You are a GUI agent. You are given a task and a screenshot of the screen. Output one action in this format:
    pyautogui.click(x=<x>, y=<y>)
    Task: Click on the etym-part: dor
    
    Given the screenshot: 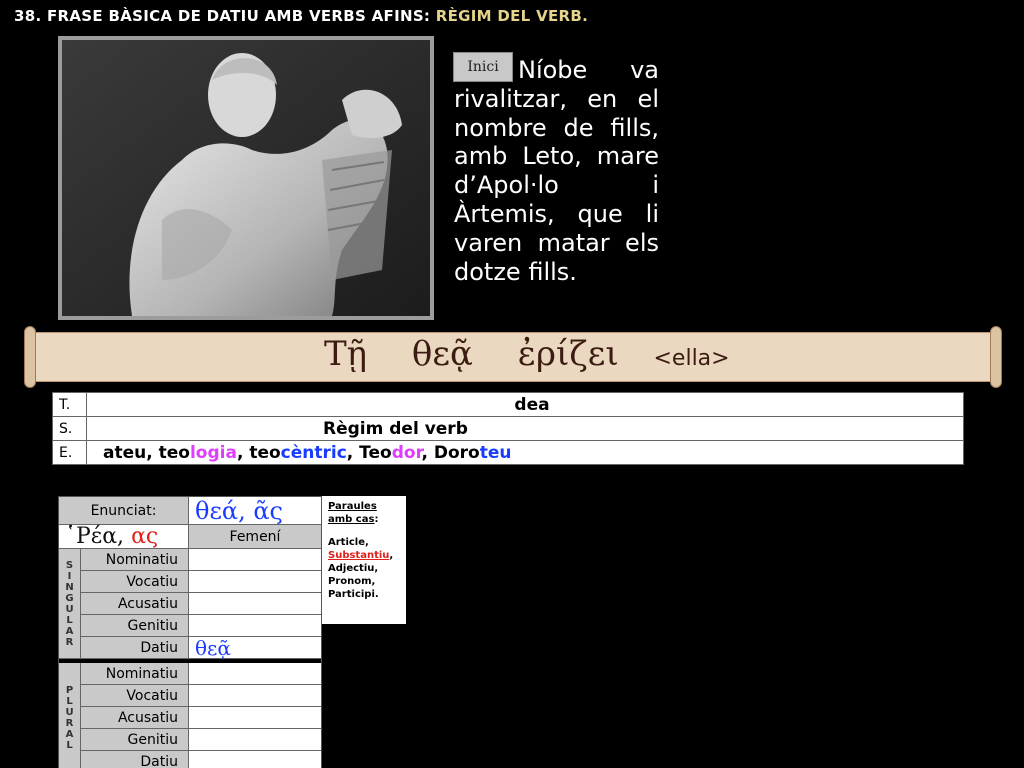 What is the action you would take?
    pyautogui.click(x=406, y=452)
    